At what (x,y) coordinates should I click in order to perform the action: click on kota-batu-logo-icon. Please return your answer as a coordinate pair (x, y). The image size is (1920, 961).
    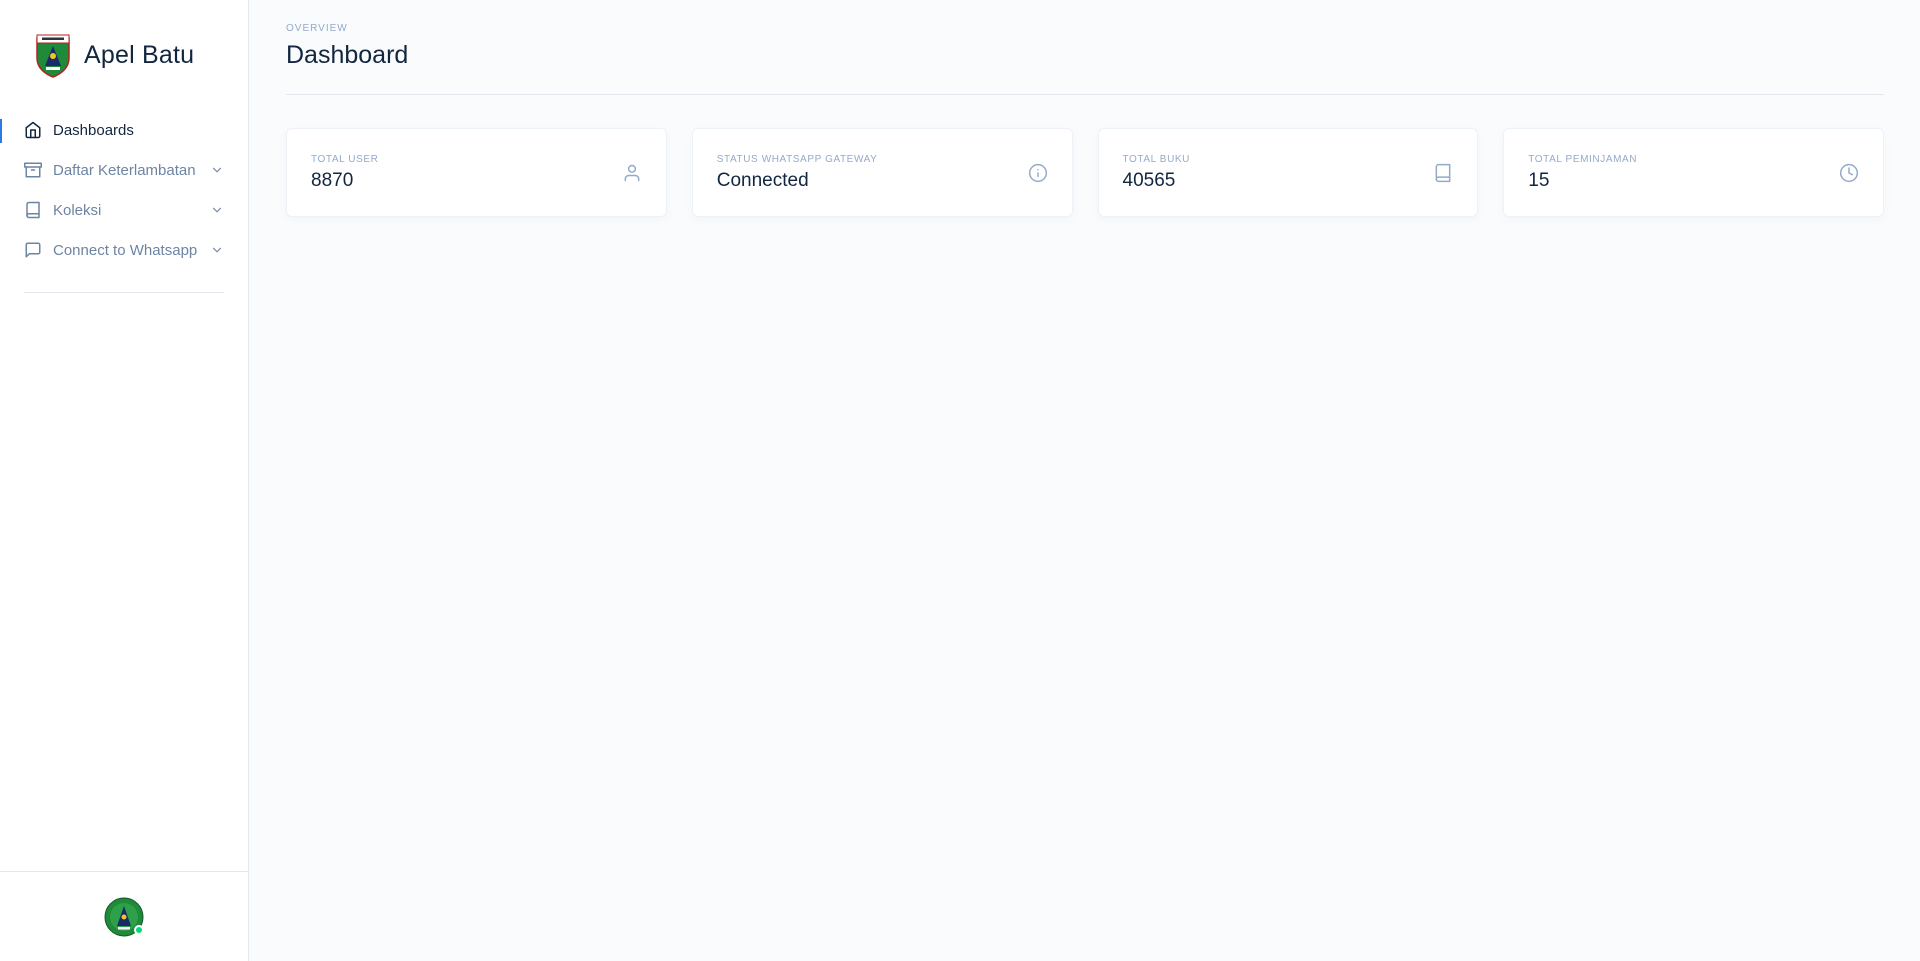
    Looking at the image, I should click on (53, 55).